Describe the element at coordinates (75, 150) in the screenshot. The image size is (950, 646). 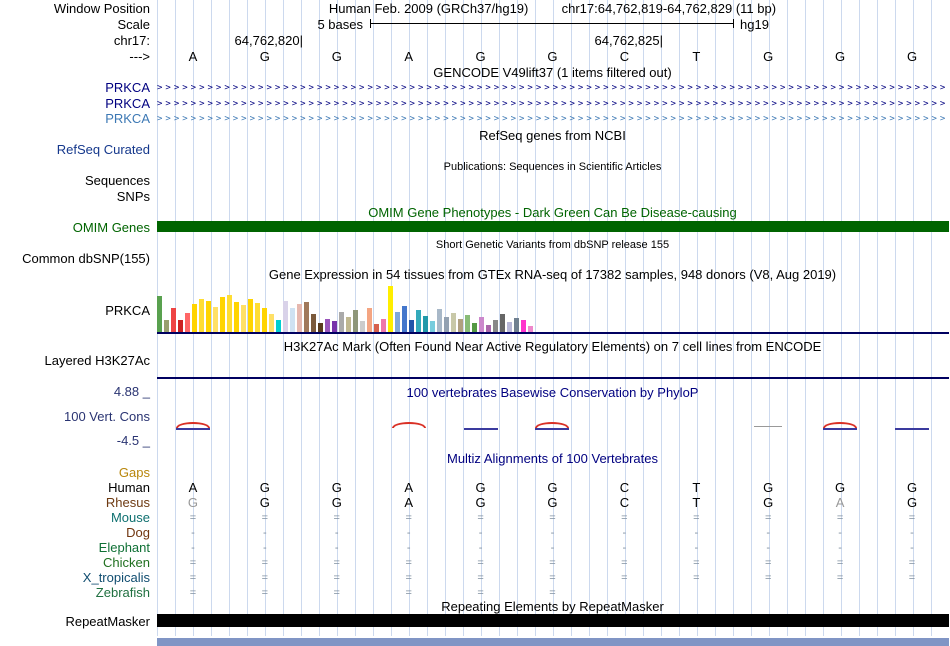
I see `refseq-curated-label: RefSeq Curated` at that location.